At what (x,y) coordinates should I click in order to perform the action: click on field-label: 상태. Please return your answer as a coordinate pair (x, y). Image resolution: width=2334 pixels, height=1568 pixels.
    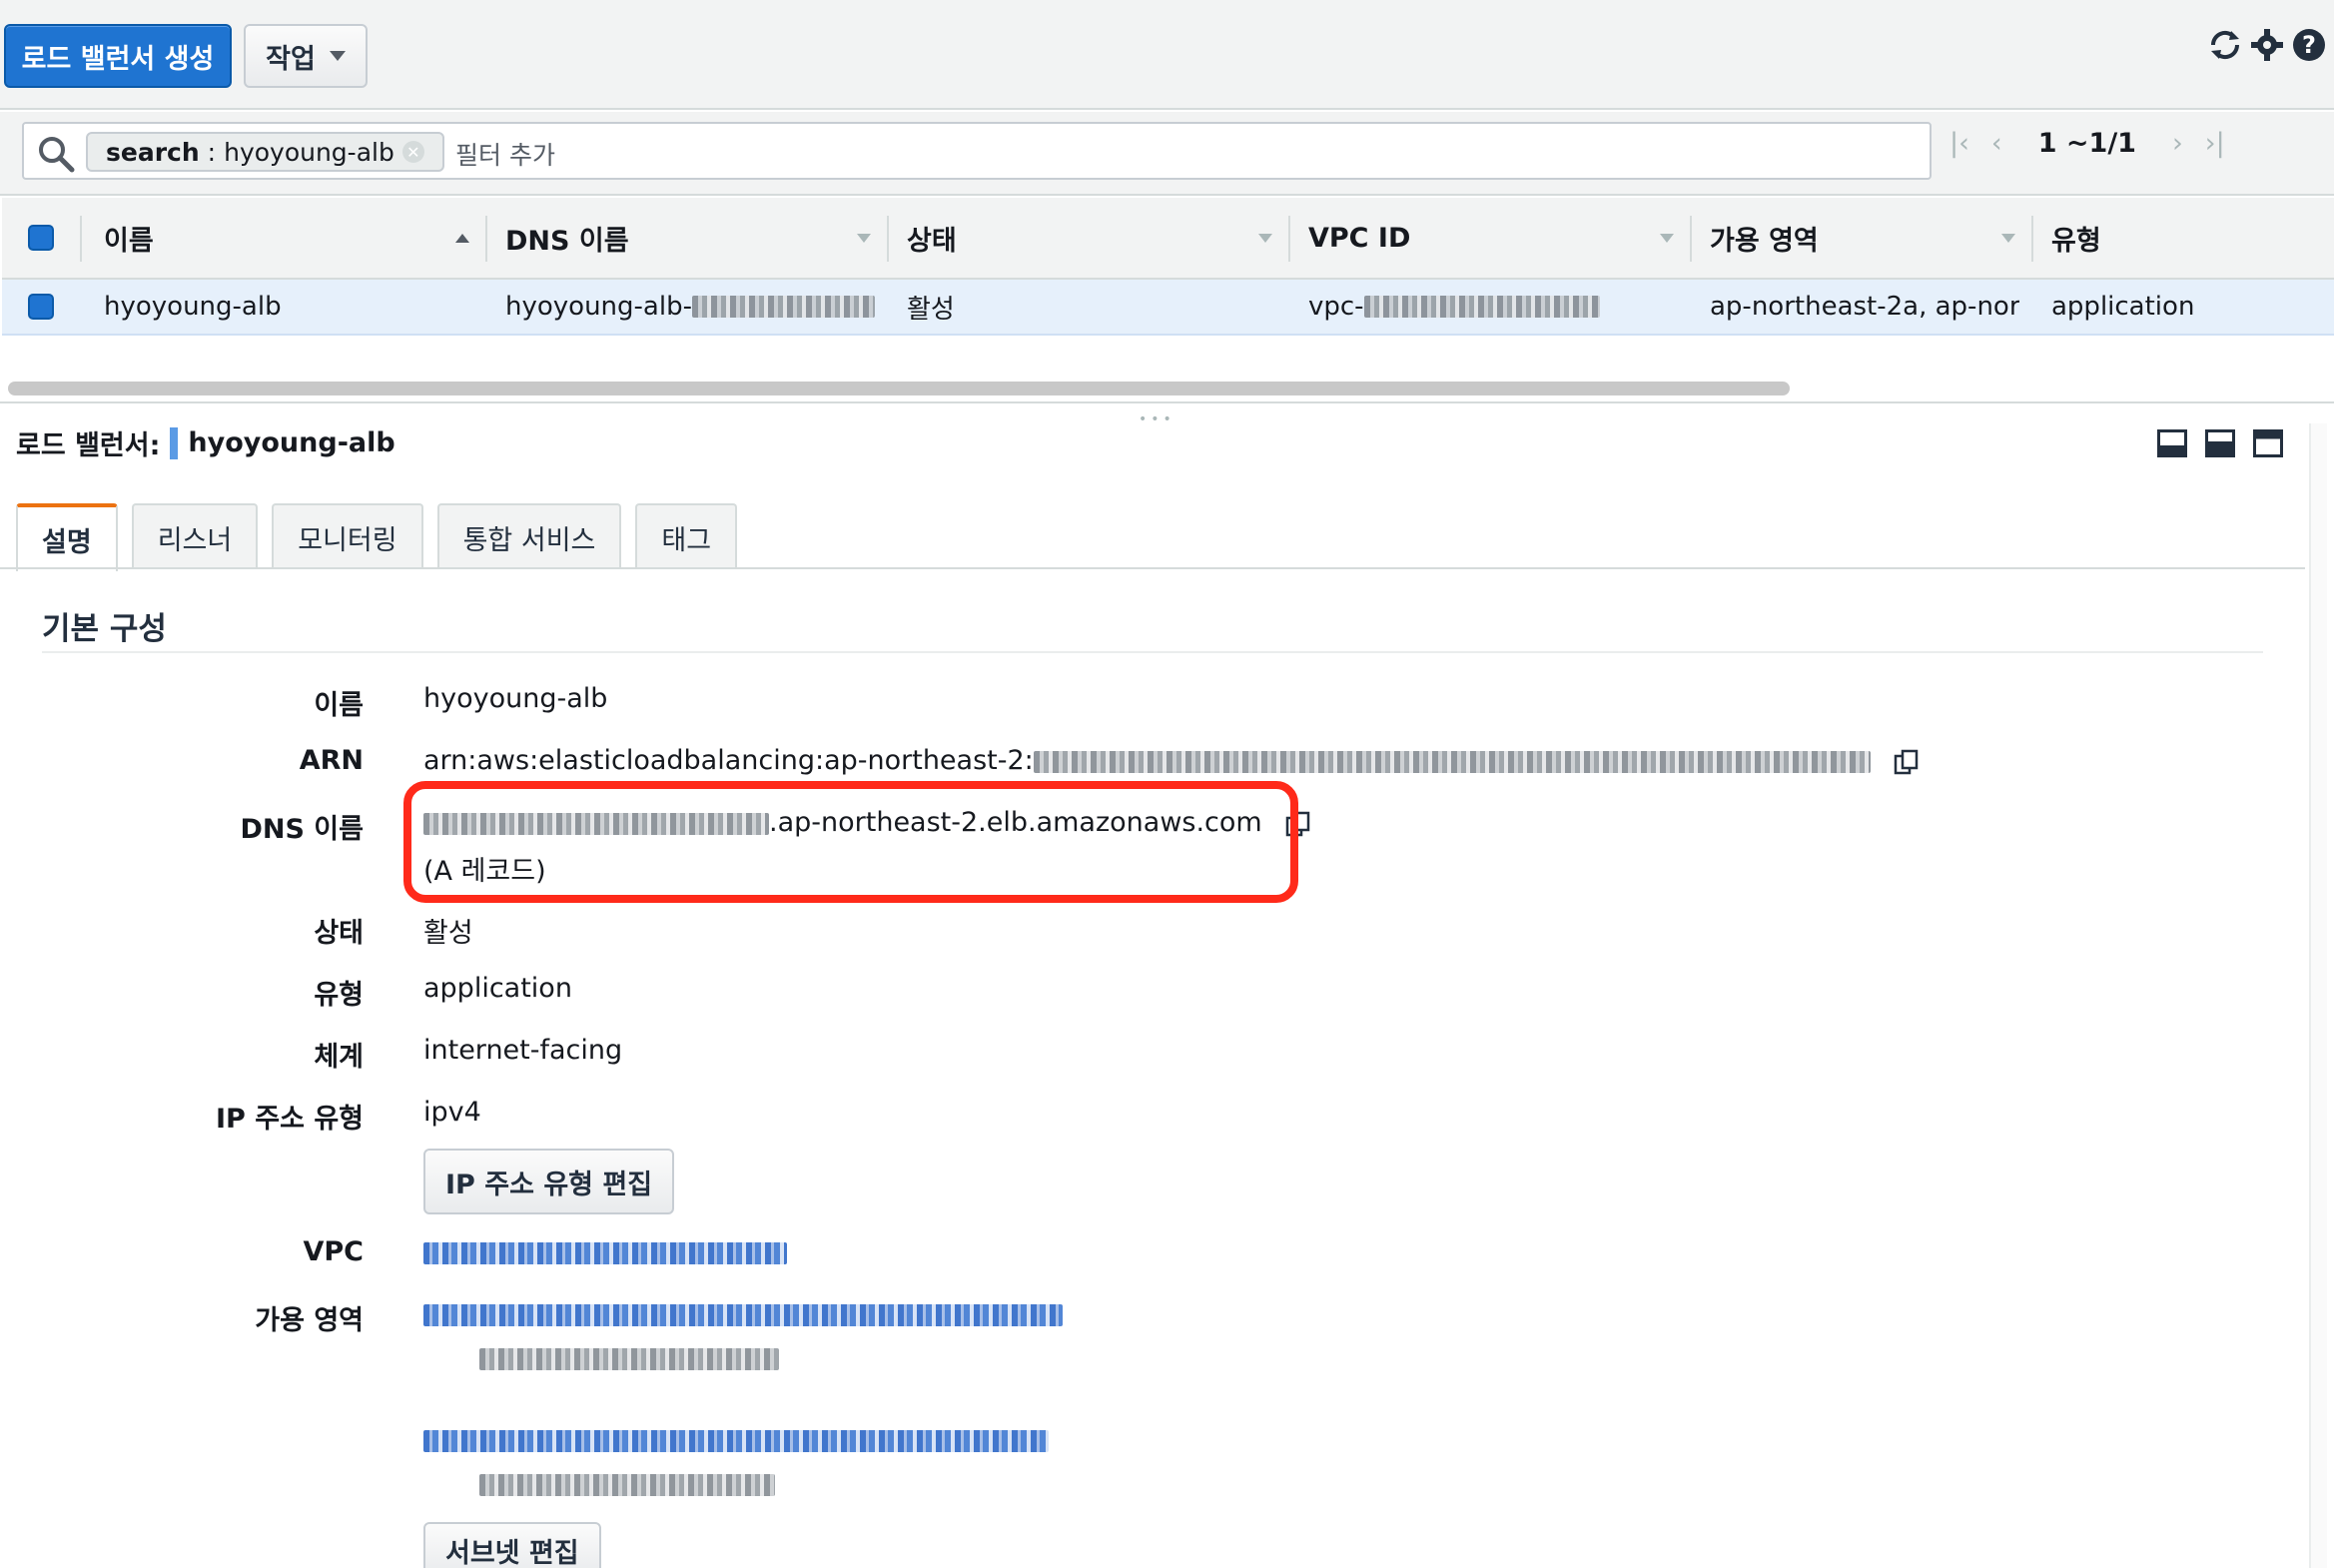
    Looking at the image, I should click on (339, 933).